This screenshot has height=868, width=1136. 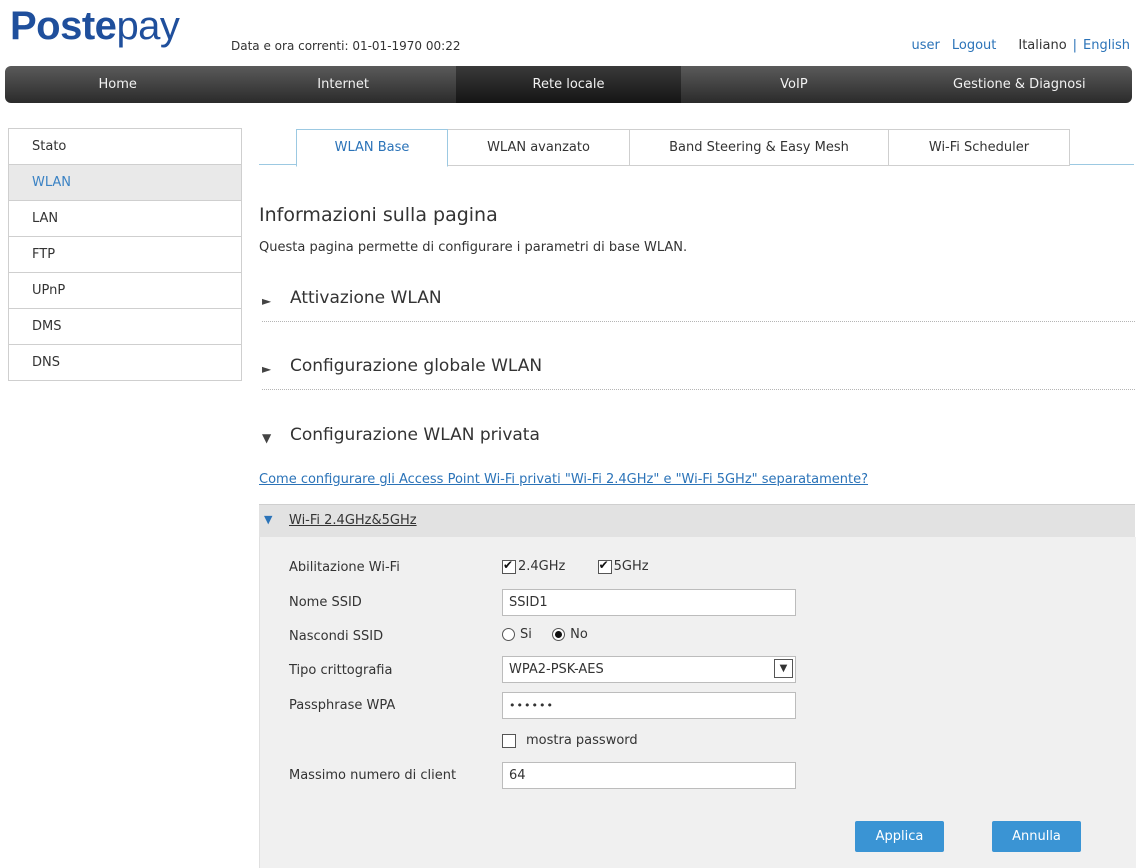 I want to click on section-configurazione-globale: ► Configurazione globale WLAN, so click(x=698, y=373).